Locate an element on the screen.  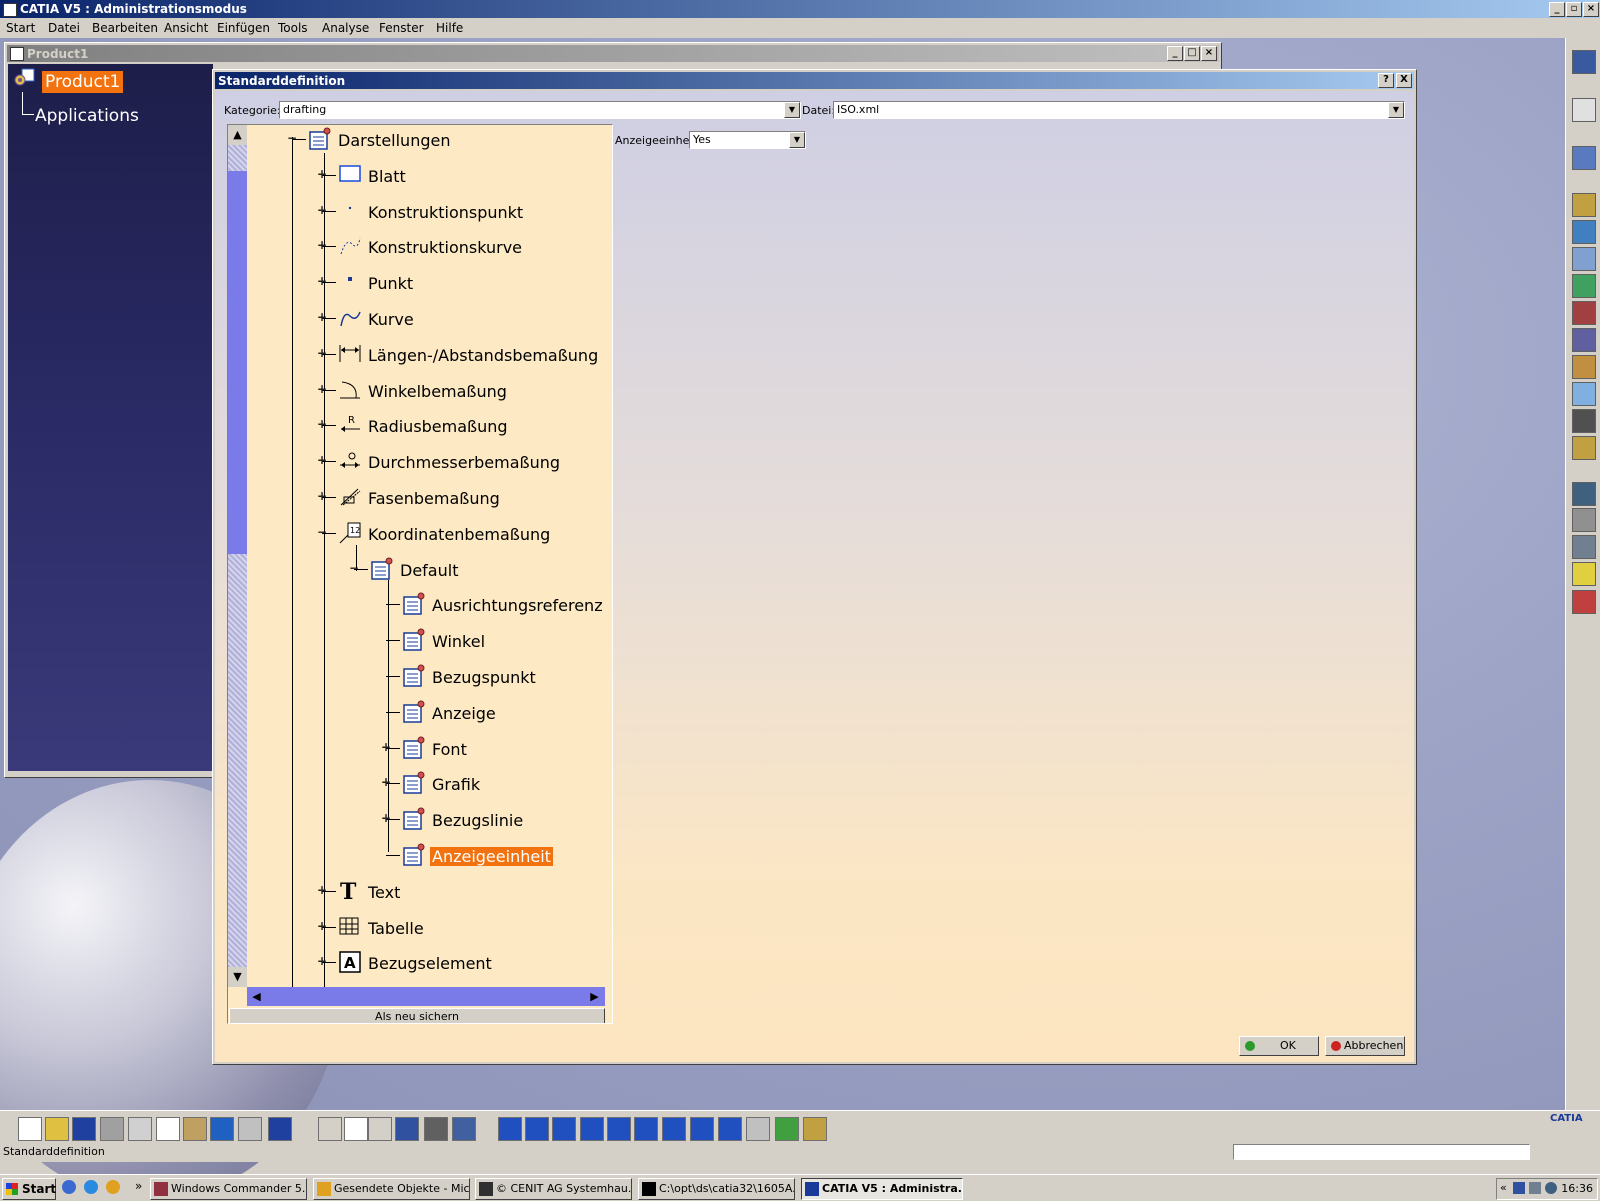
swap-visible-icon is located at coordinates (815, 1129).